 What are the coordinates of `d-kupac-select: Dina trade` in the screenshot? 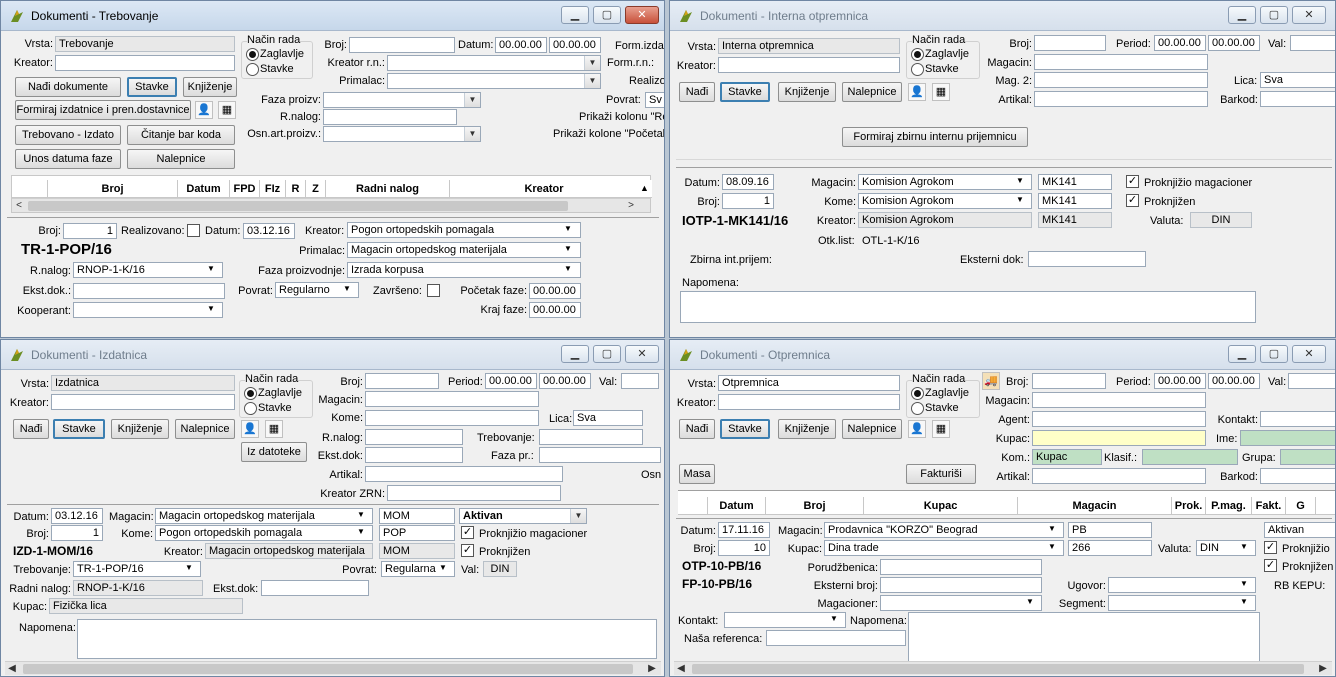 It's located at (944, 548).